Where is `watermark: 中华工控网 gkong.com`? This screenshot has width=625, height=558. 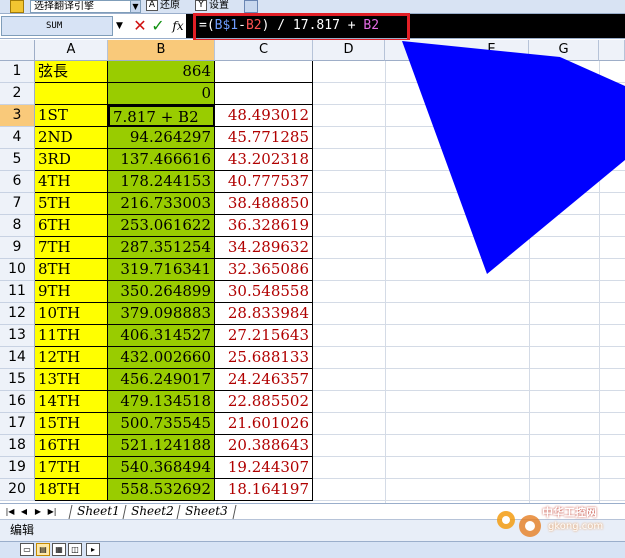 watermark: 中华工控网 gkong.com is located at coordinates (555, 521).